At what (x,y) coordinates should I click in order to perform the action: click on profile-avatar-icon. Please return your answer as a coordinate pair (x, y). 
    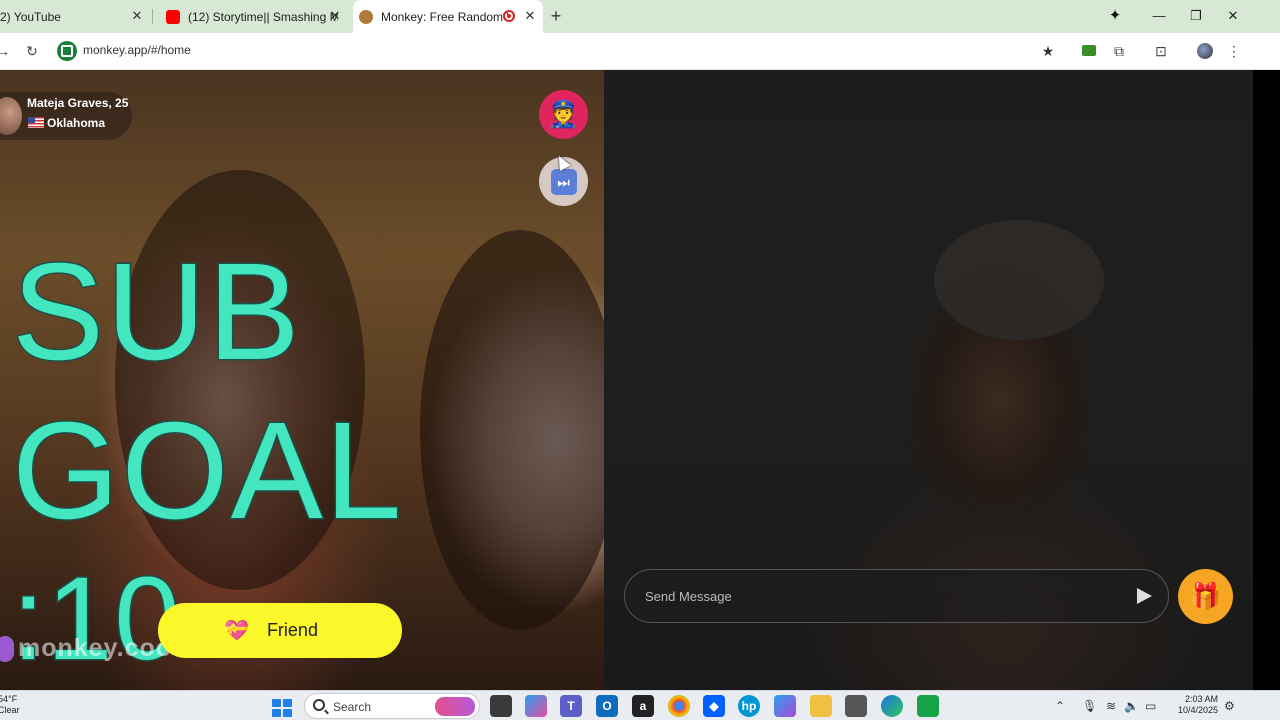
    Looking at the image, I should click on (1205, 51).